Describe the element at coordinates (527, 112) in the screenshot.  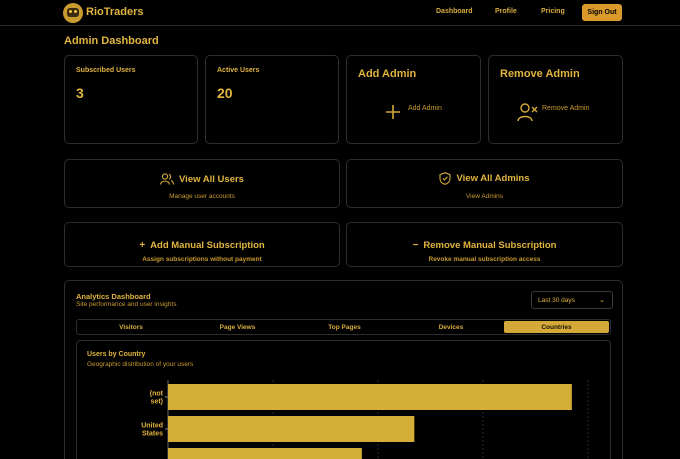
I see `user-x-icon` at that location.